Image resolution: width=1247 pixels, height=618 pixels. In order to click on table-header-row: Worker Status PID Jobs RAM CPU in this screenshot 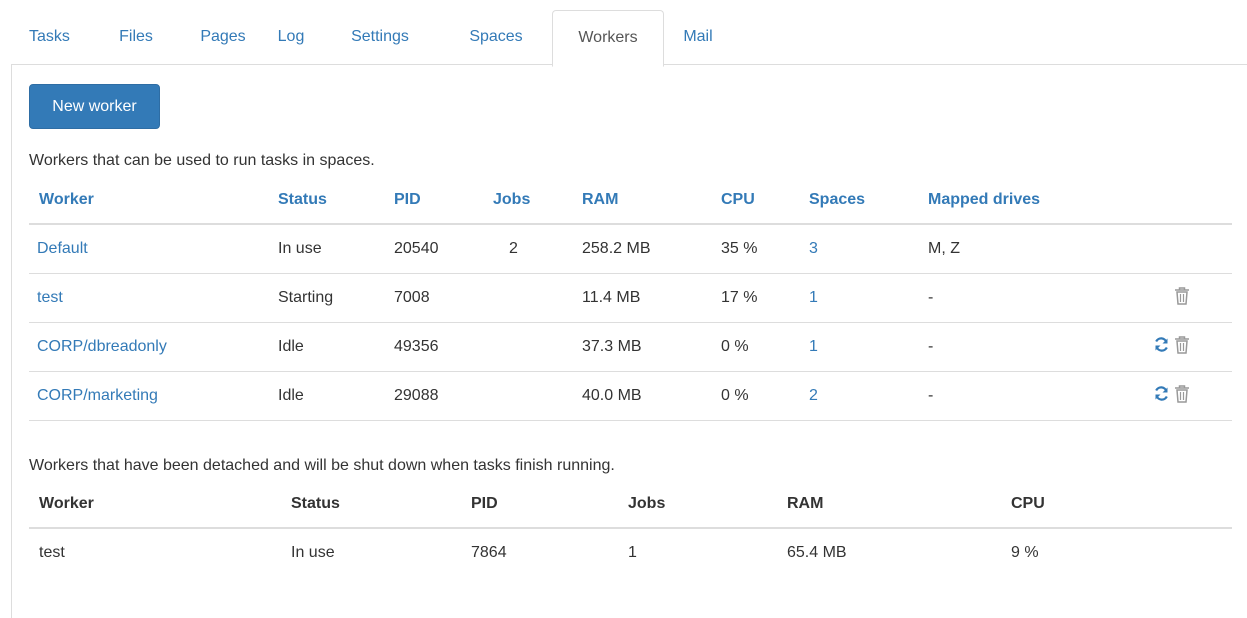, I will do `click(630, 505)`.